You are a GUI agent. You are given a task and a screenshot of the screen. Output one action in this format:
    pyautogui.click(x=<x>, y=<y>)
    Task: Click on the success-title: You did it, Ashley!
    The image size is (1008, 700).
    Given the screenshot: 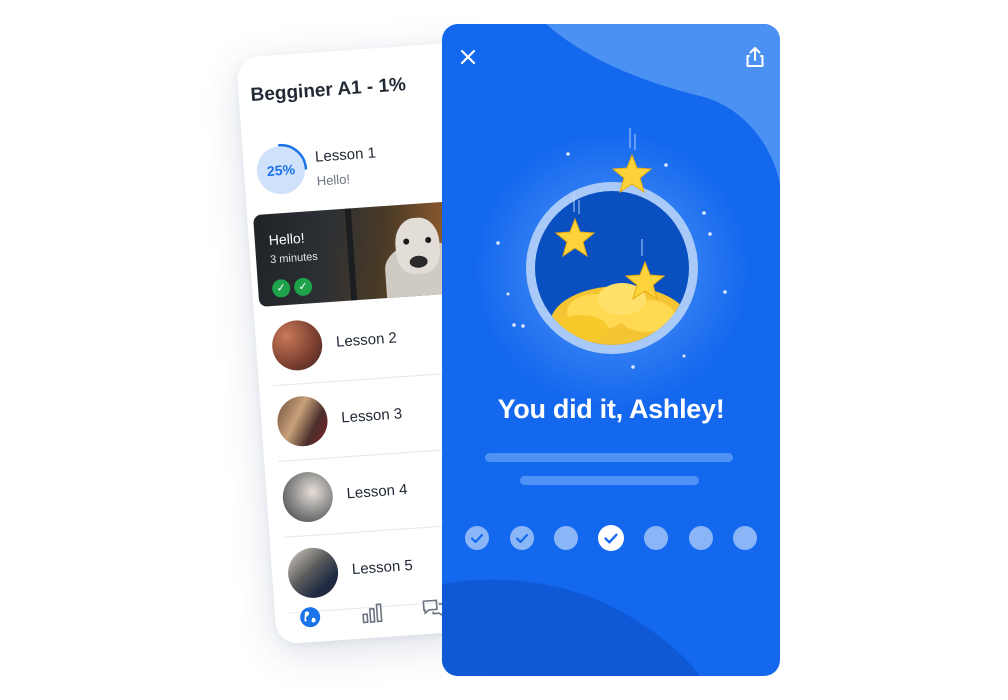 What is the action you would take?
    pyautogui.click(x=611, y=409)
    